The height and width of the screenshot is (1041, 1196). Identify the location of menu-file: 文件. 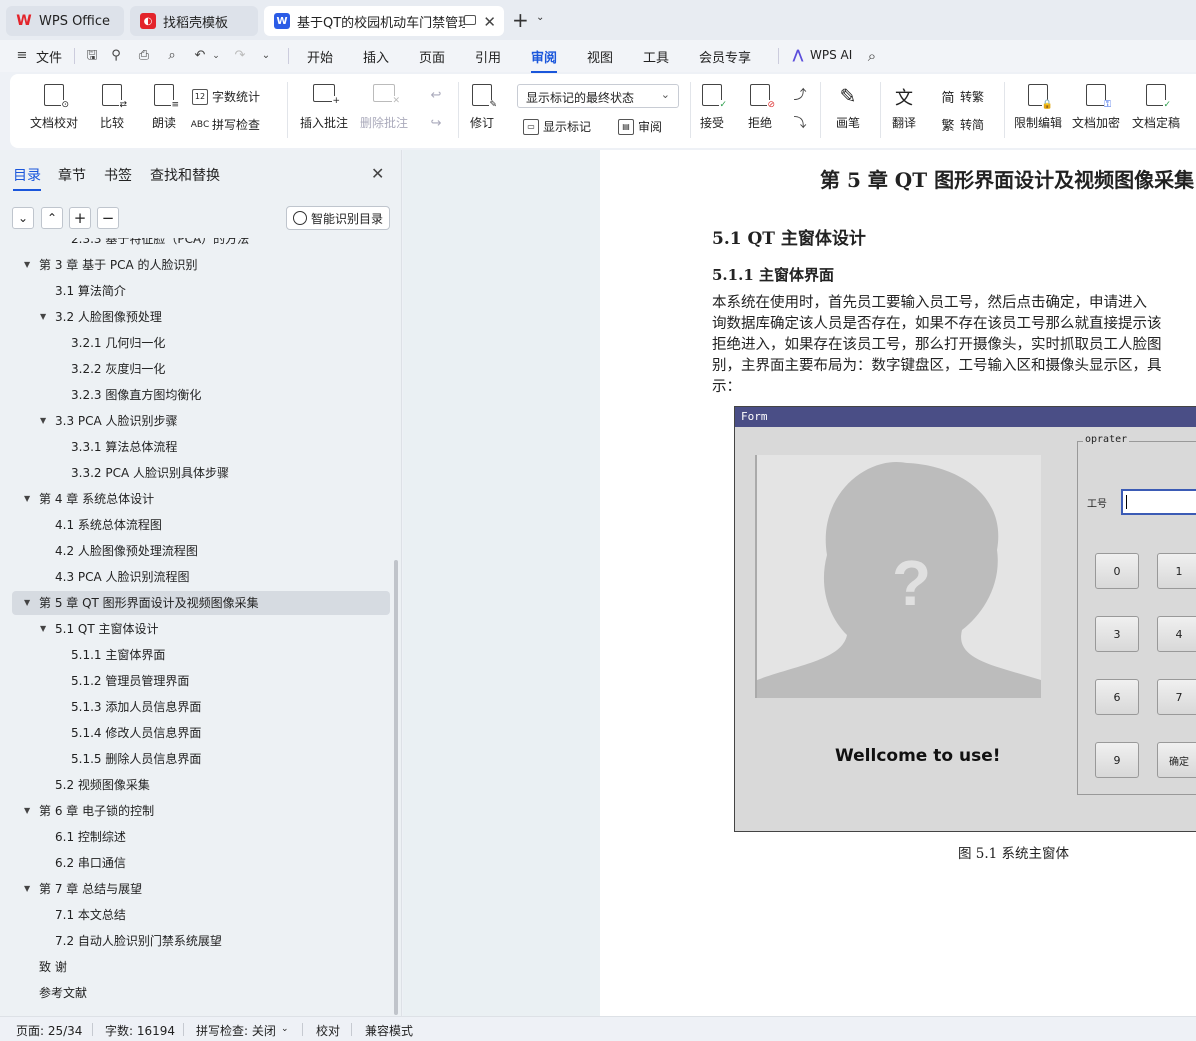
(49, 56).